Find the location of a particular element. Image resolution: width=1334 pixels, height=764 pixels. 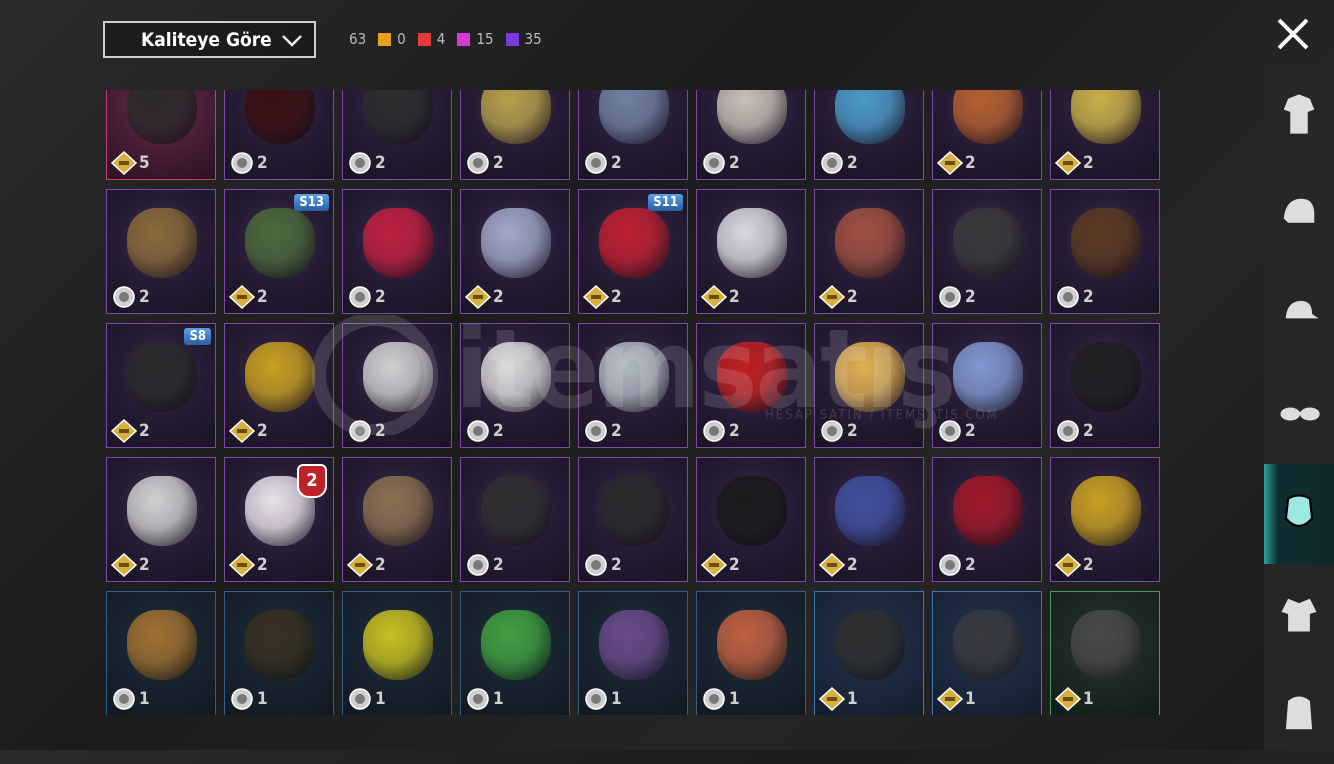

backpack-icon is located at coordinates (1299, 713).